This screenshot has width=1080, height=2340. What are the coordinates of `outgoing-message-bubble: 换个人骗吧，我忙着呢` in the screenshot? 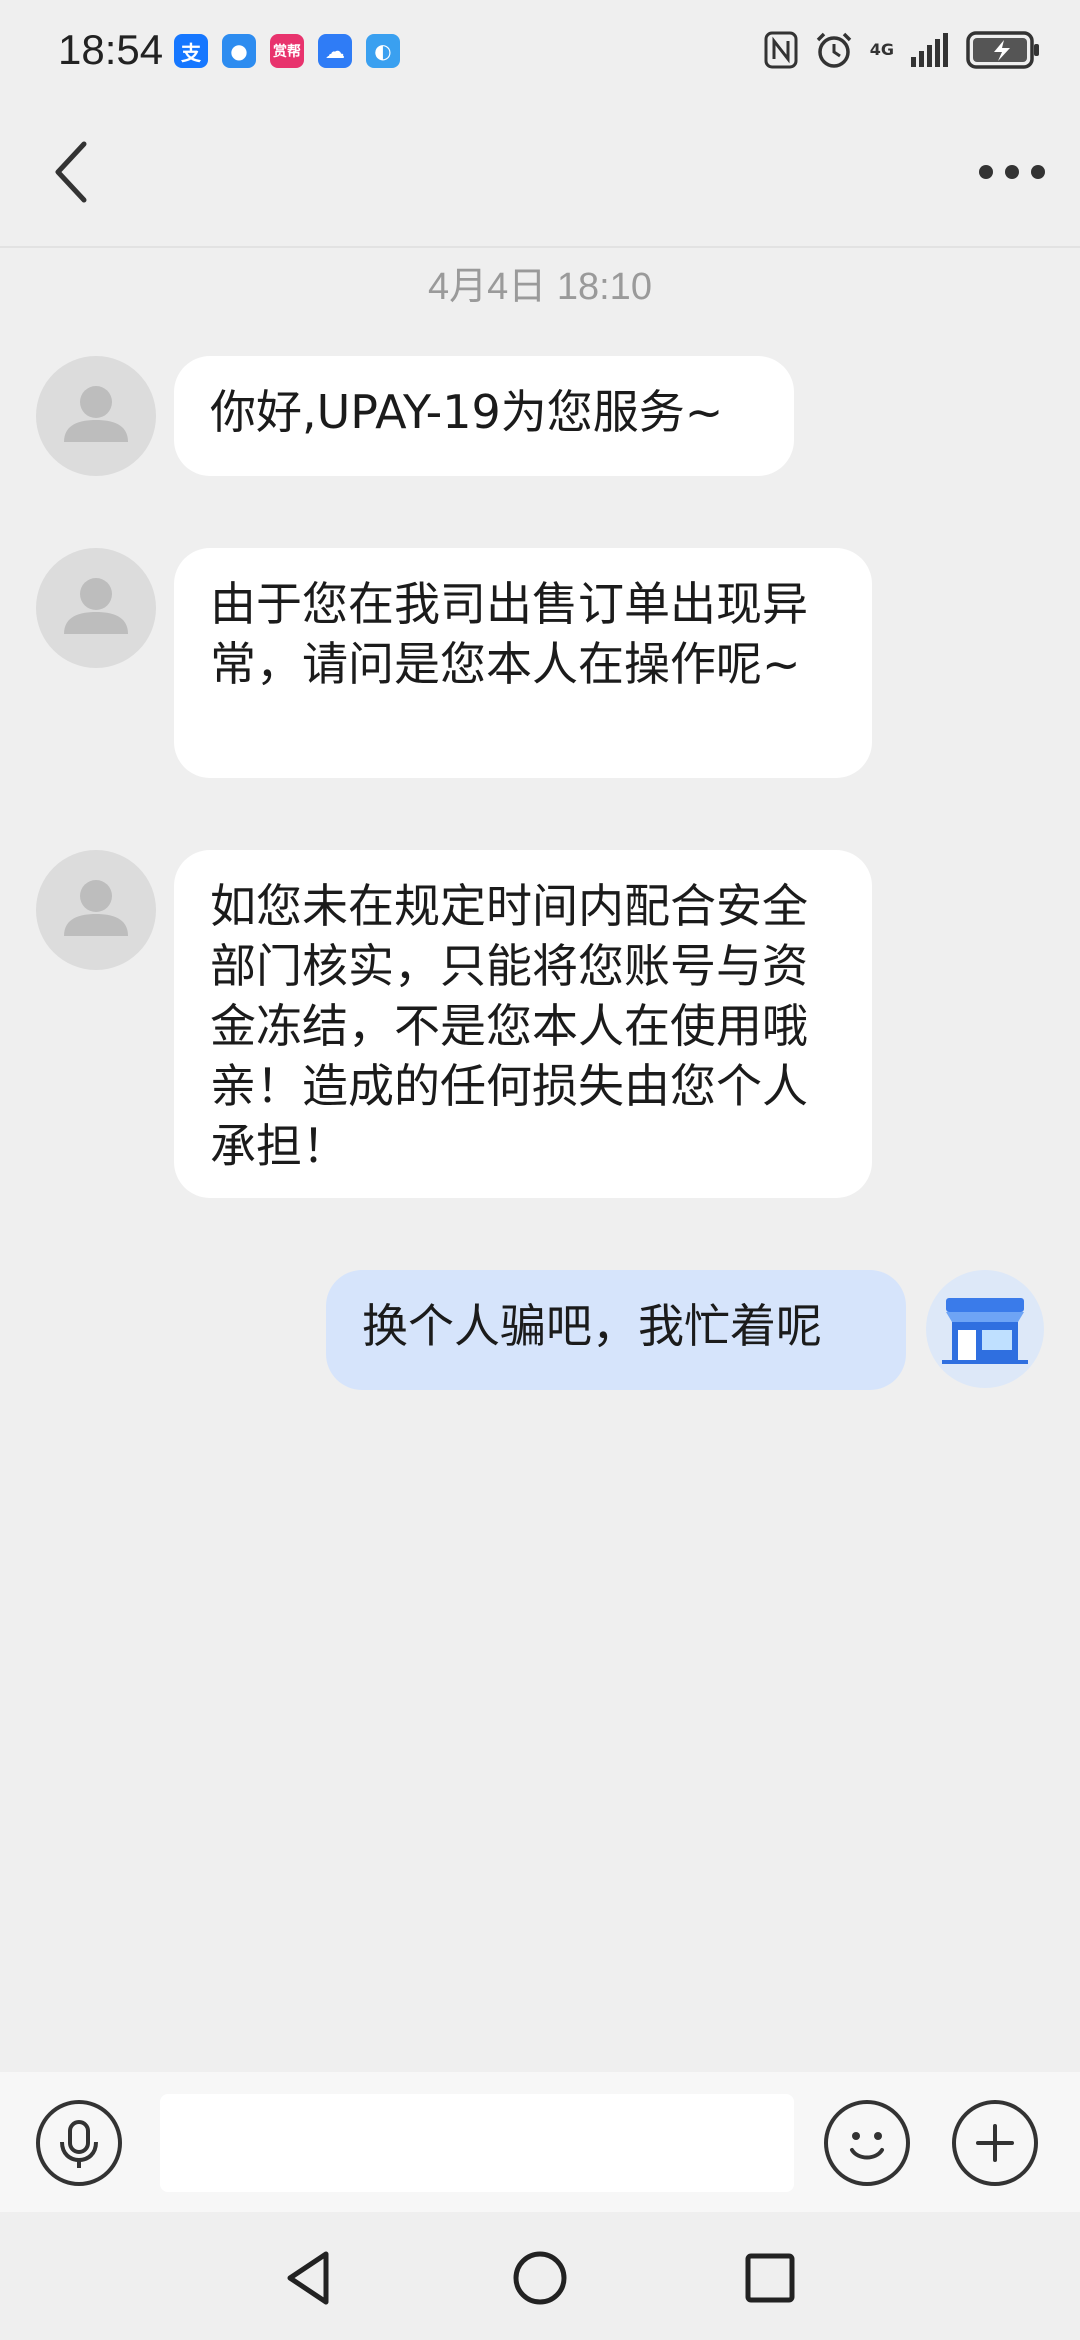 It's located at (616, 1330).